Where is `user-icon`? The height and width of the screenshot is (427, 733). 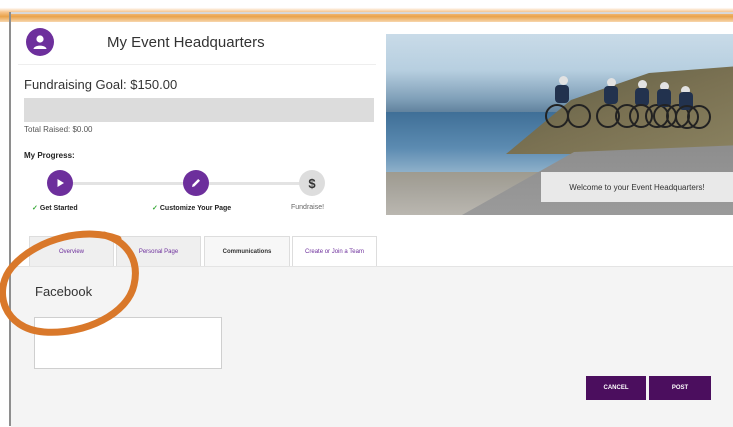 user-icon is located at coordinates (40, 42).